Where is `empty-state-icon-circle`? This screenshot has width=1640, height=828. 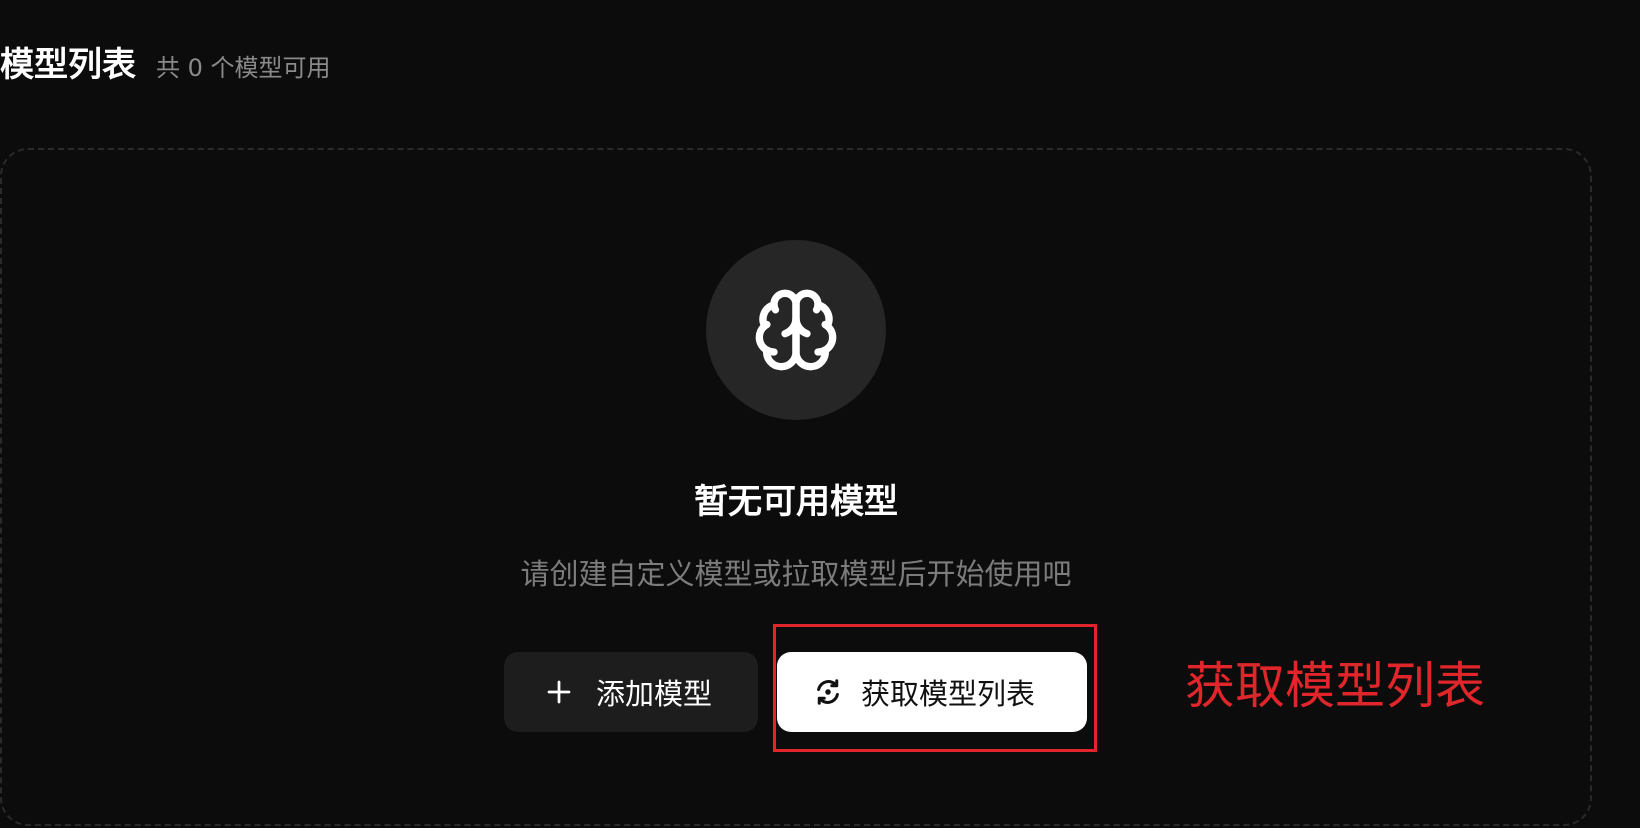
empty-state-icon-circle is located at coordinates (796, 330).